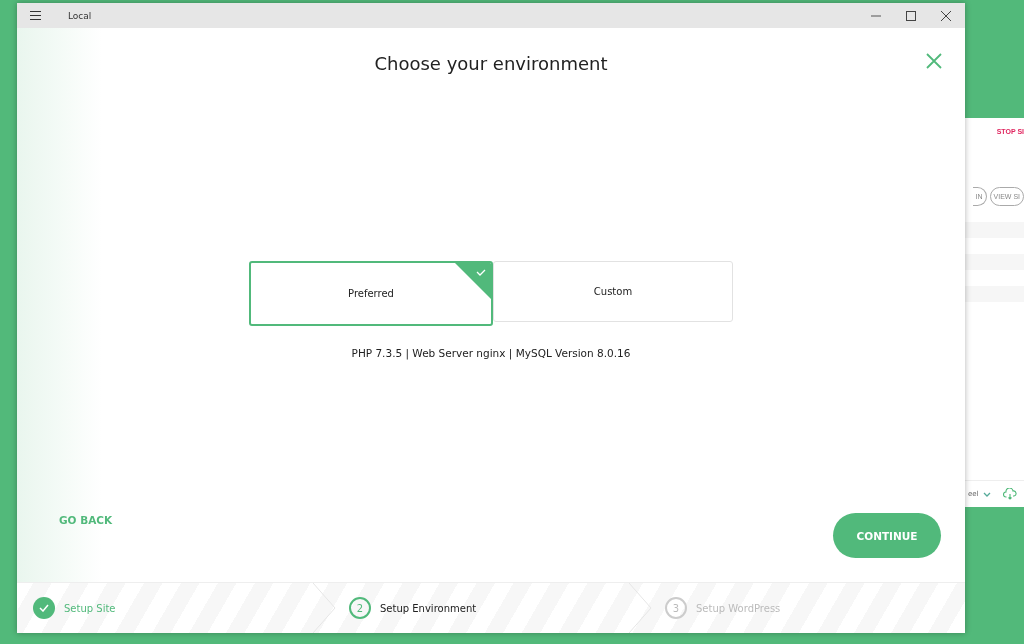 The height and width of the screenshot is (644, 1024). I want to click on dialog-title: Choose your environment, so click(491, 63).